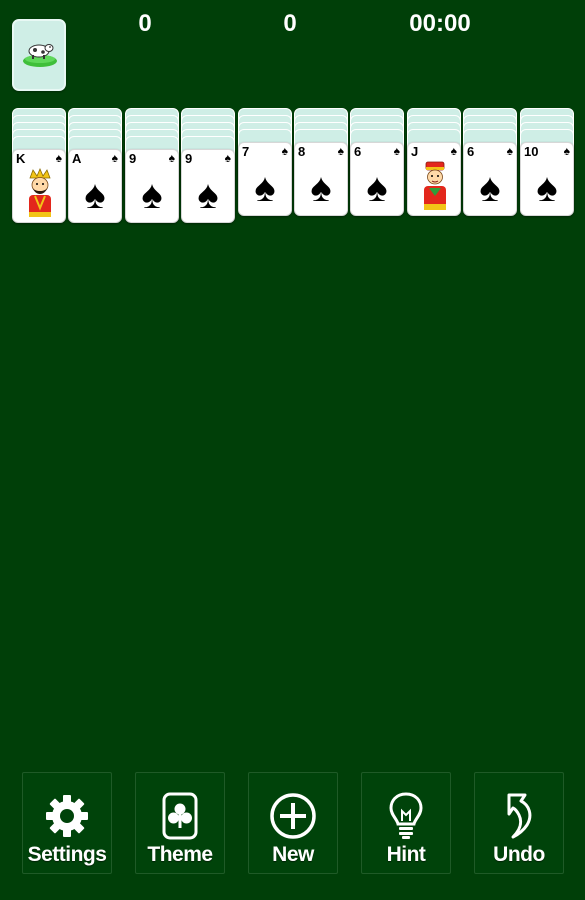 The image size is (585, 900). I want to click on settings-label: Settings, so click(67, 854).